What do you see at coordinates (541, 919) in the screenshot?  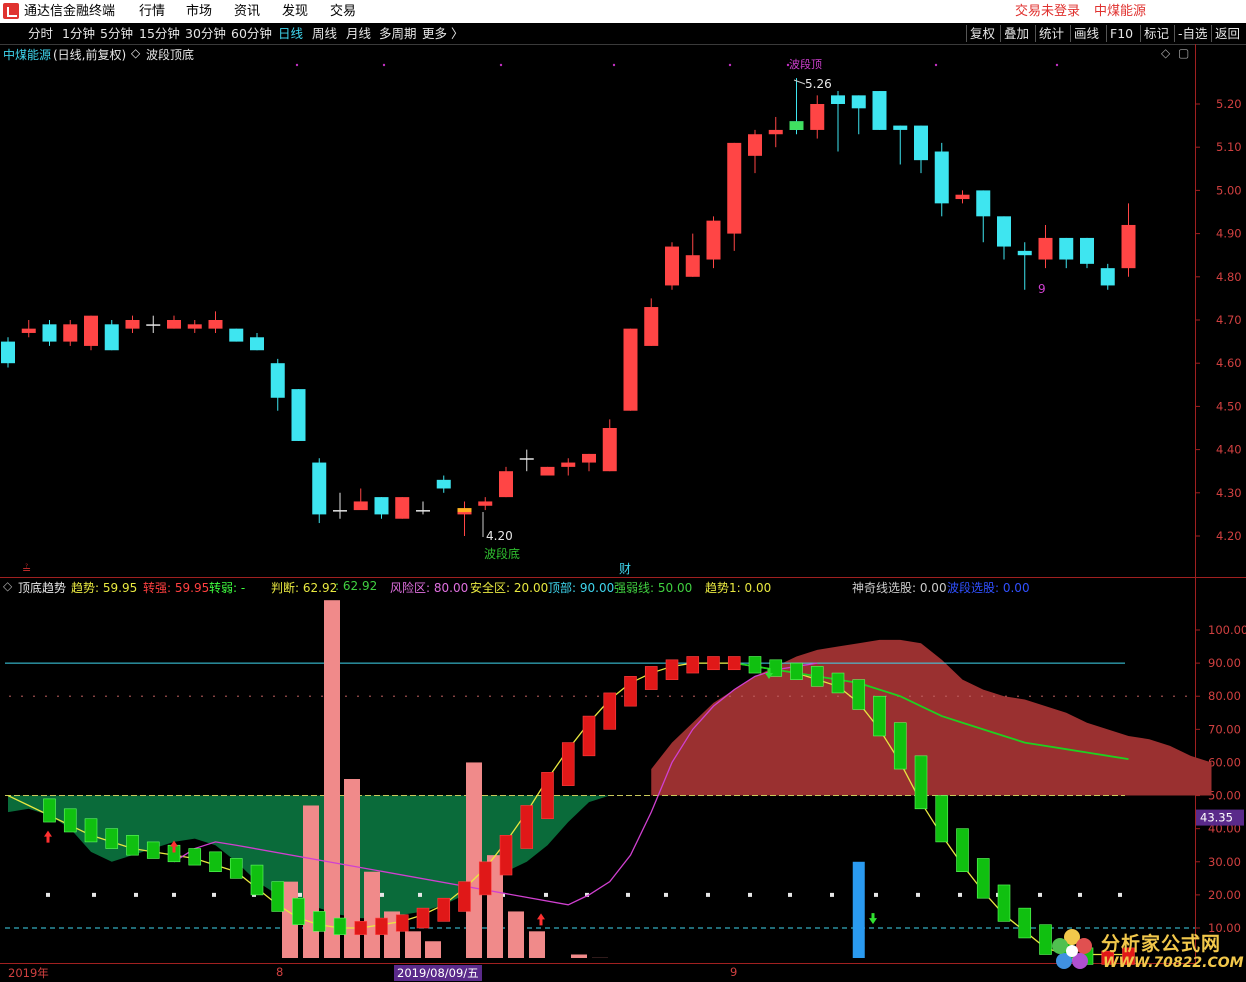 I see `buy-arrow-icon` at bounding box center [541, 919].